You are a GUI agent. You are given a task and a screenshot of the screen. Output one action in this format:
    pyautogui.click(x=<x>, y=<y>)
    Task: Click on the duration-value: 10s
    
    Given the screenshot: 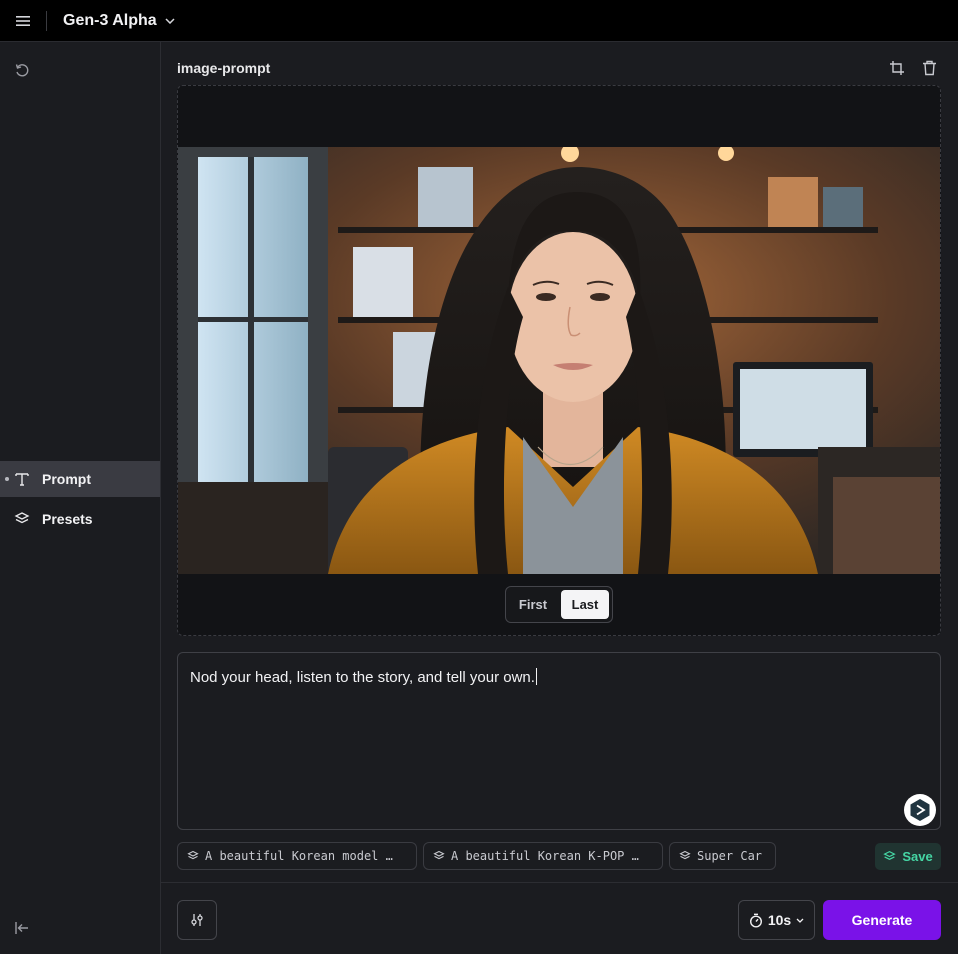 What is the action you would take?
    pyautogui.click(x=779, y=920)
    